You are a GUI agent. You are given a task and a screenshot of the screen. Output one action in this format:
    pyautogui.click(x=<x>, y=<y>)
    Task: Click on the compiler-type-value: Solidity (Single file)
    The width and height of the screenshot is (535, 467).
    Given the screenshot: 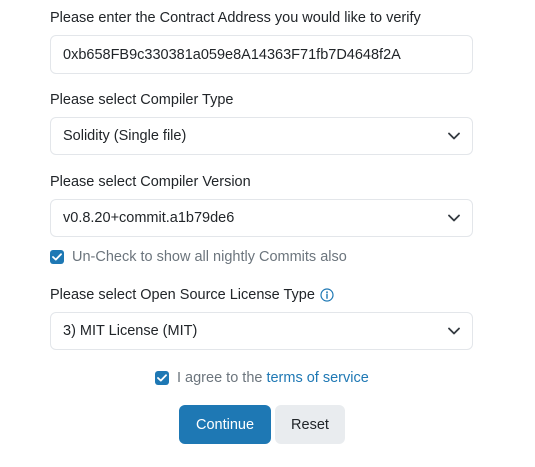 What is the action you would take?
    pyautogui.click(x=125, y=136)
    